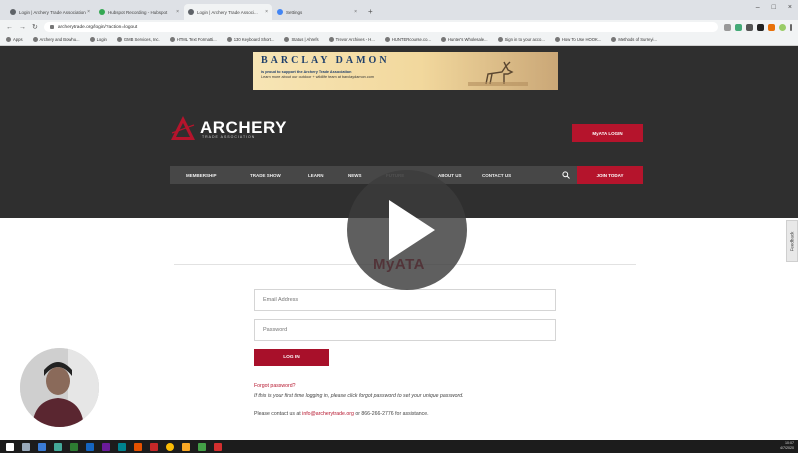 Image resolution: width=798 pixels, height=453 pixels. I want to click on tab-label: Settings, so click(294, 12).